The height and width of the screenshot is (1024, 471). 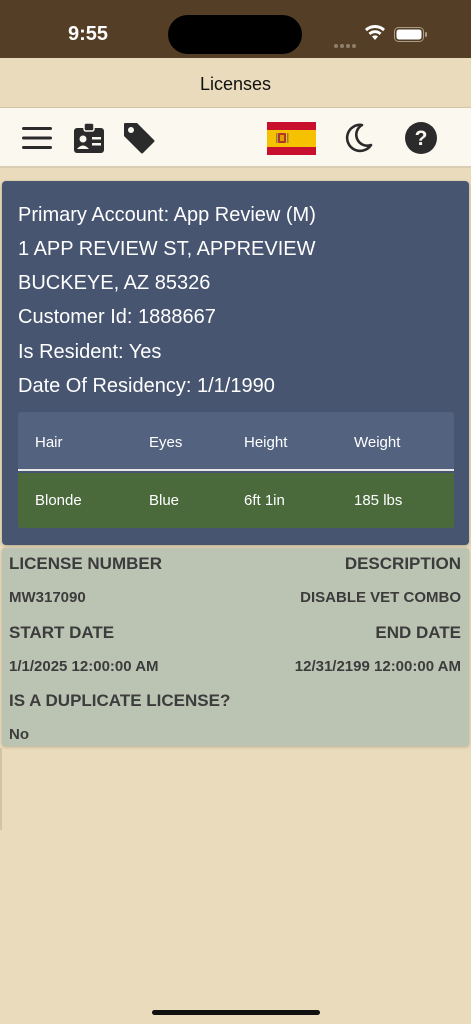 I want to click on header-hair: Hair, so click(x=49, y=442).